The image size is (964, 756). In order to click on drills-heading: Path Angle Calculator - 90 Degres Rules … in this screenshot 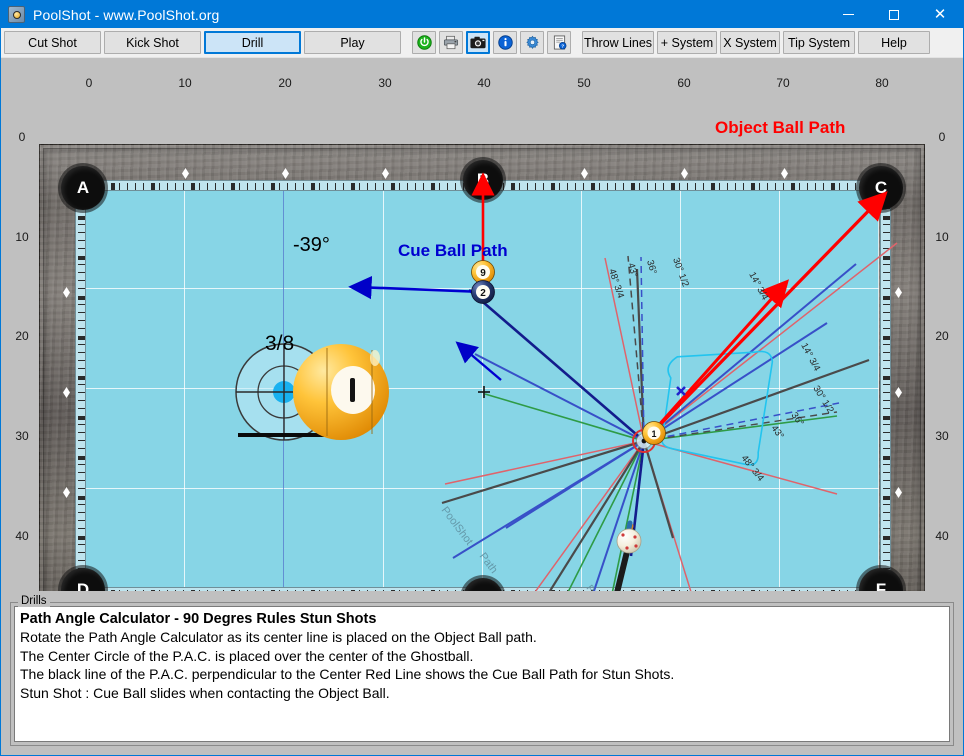, I will do `click(198, 619)`.